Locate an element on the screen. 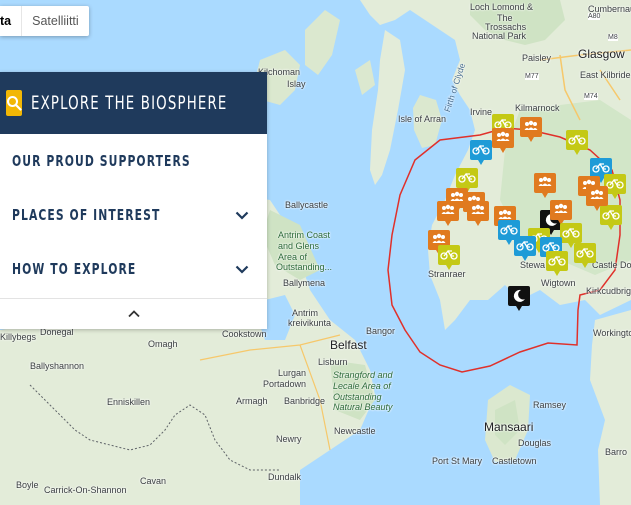 This screenshot has height=505, width=631. moon-icon is located at coordinates (519, 298).